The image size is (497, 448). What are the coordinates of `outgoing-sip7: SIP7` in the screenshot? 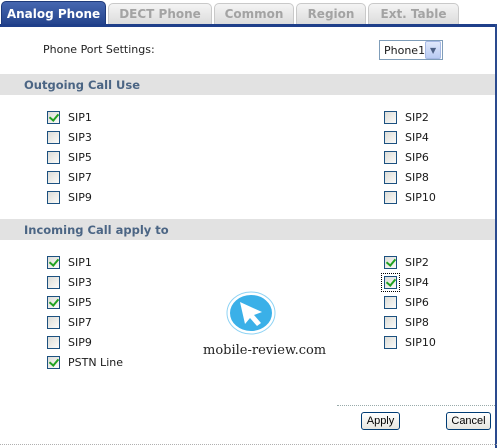 It's located at (69, 177).